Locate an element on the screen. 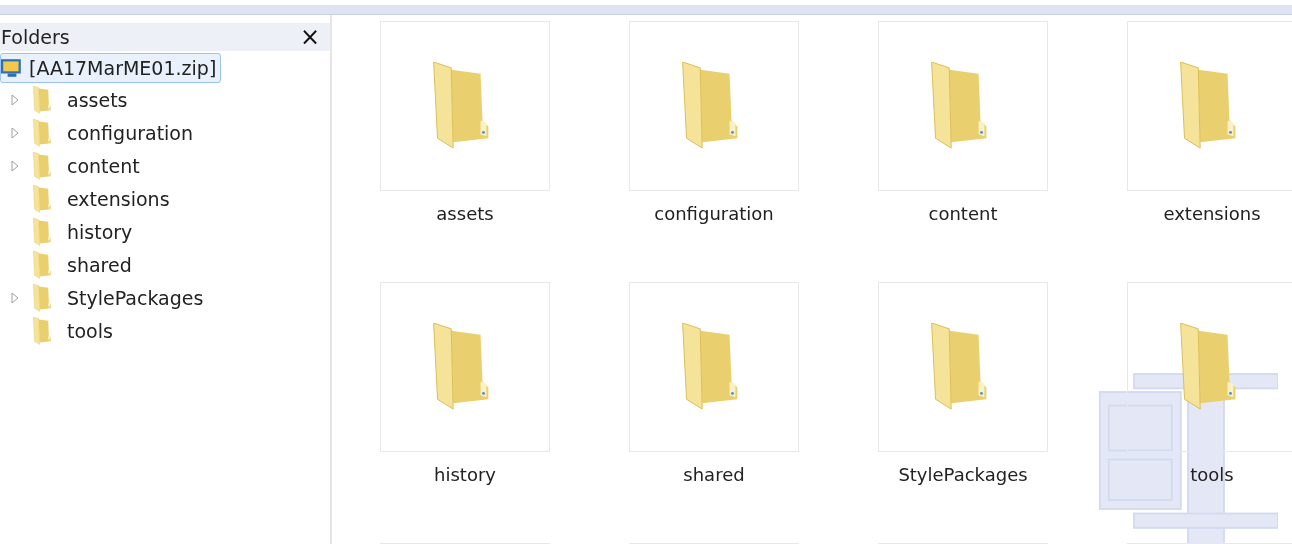 This screenshot has height=544, width=1292. folder-name: tools is located at coordinates (1212, 474).